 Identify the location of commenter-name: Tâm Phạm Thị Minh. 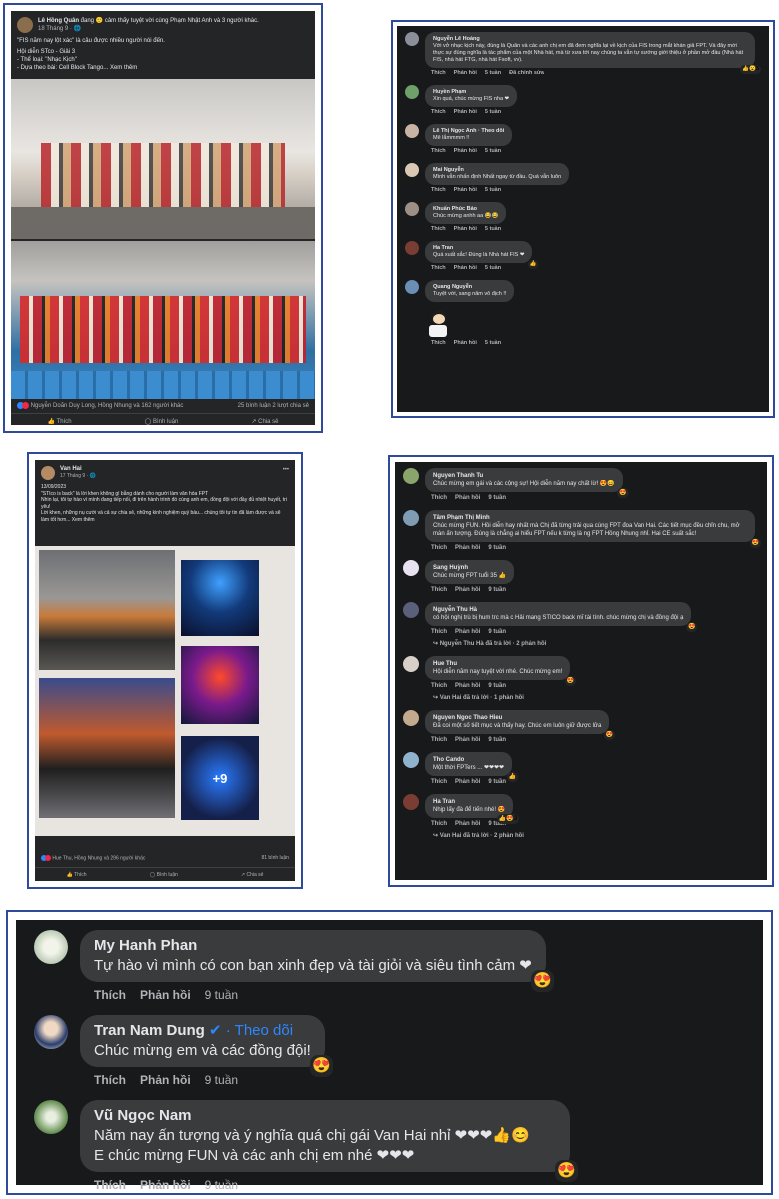
(590, 518).